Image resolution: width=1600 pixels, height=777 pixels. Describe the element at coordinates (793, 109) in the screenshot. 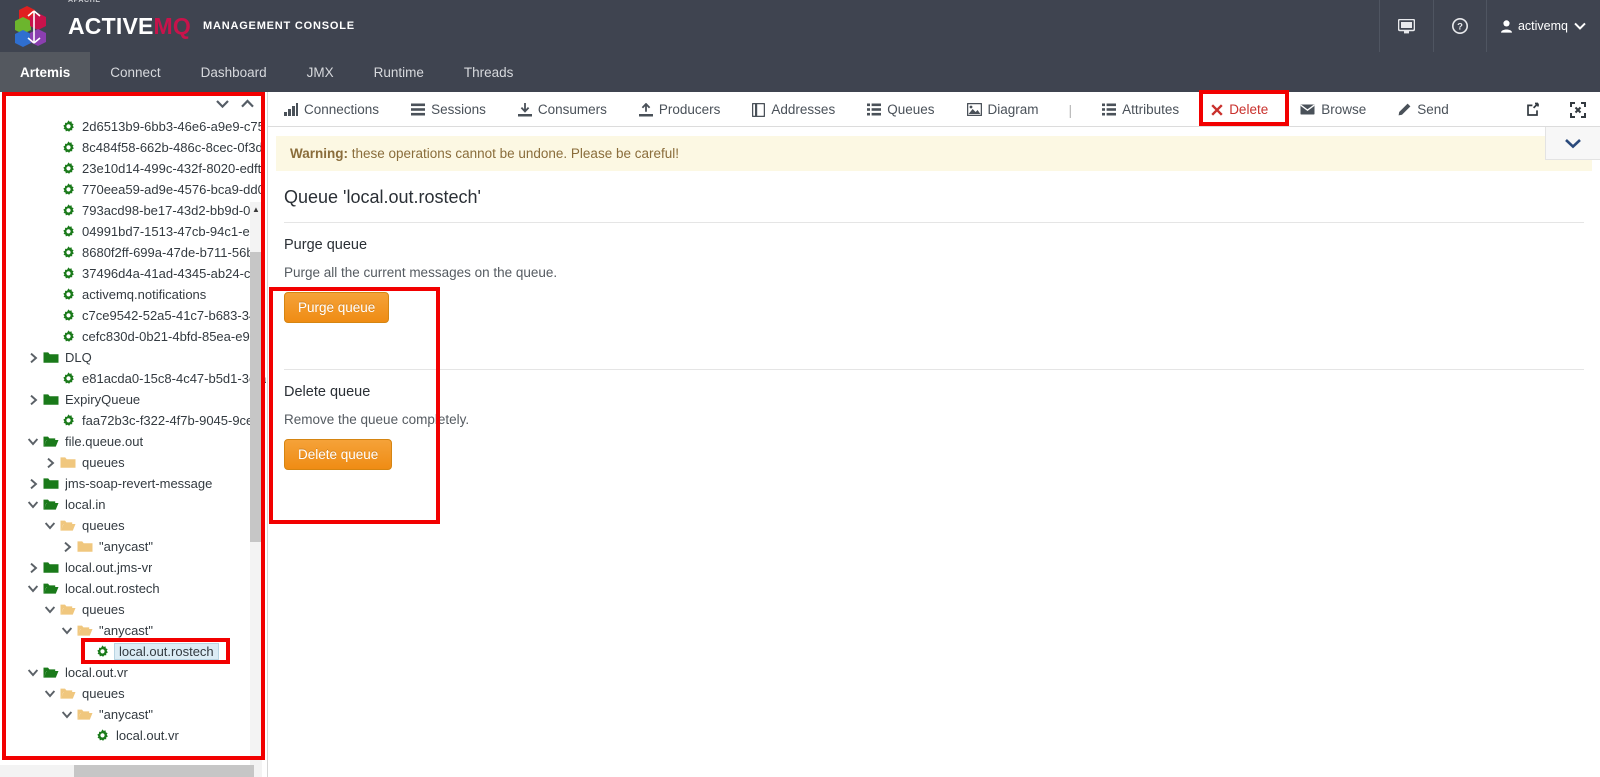

I see `tab-addresses: Addresses` at that location.